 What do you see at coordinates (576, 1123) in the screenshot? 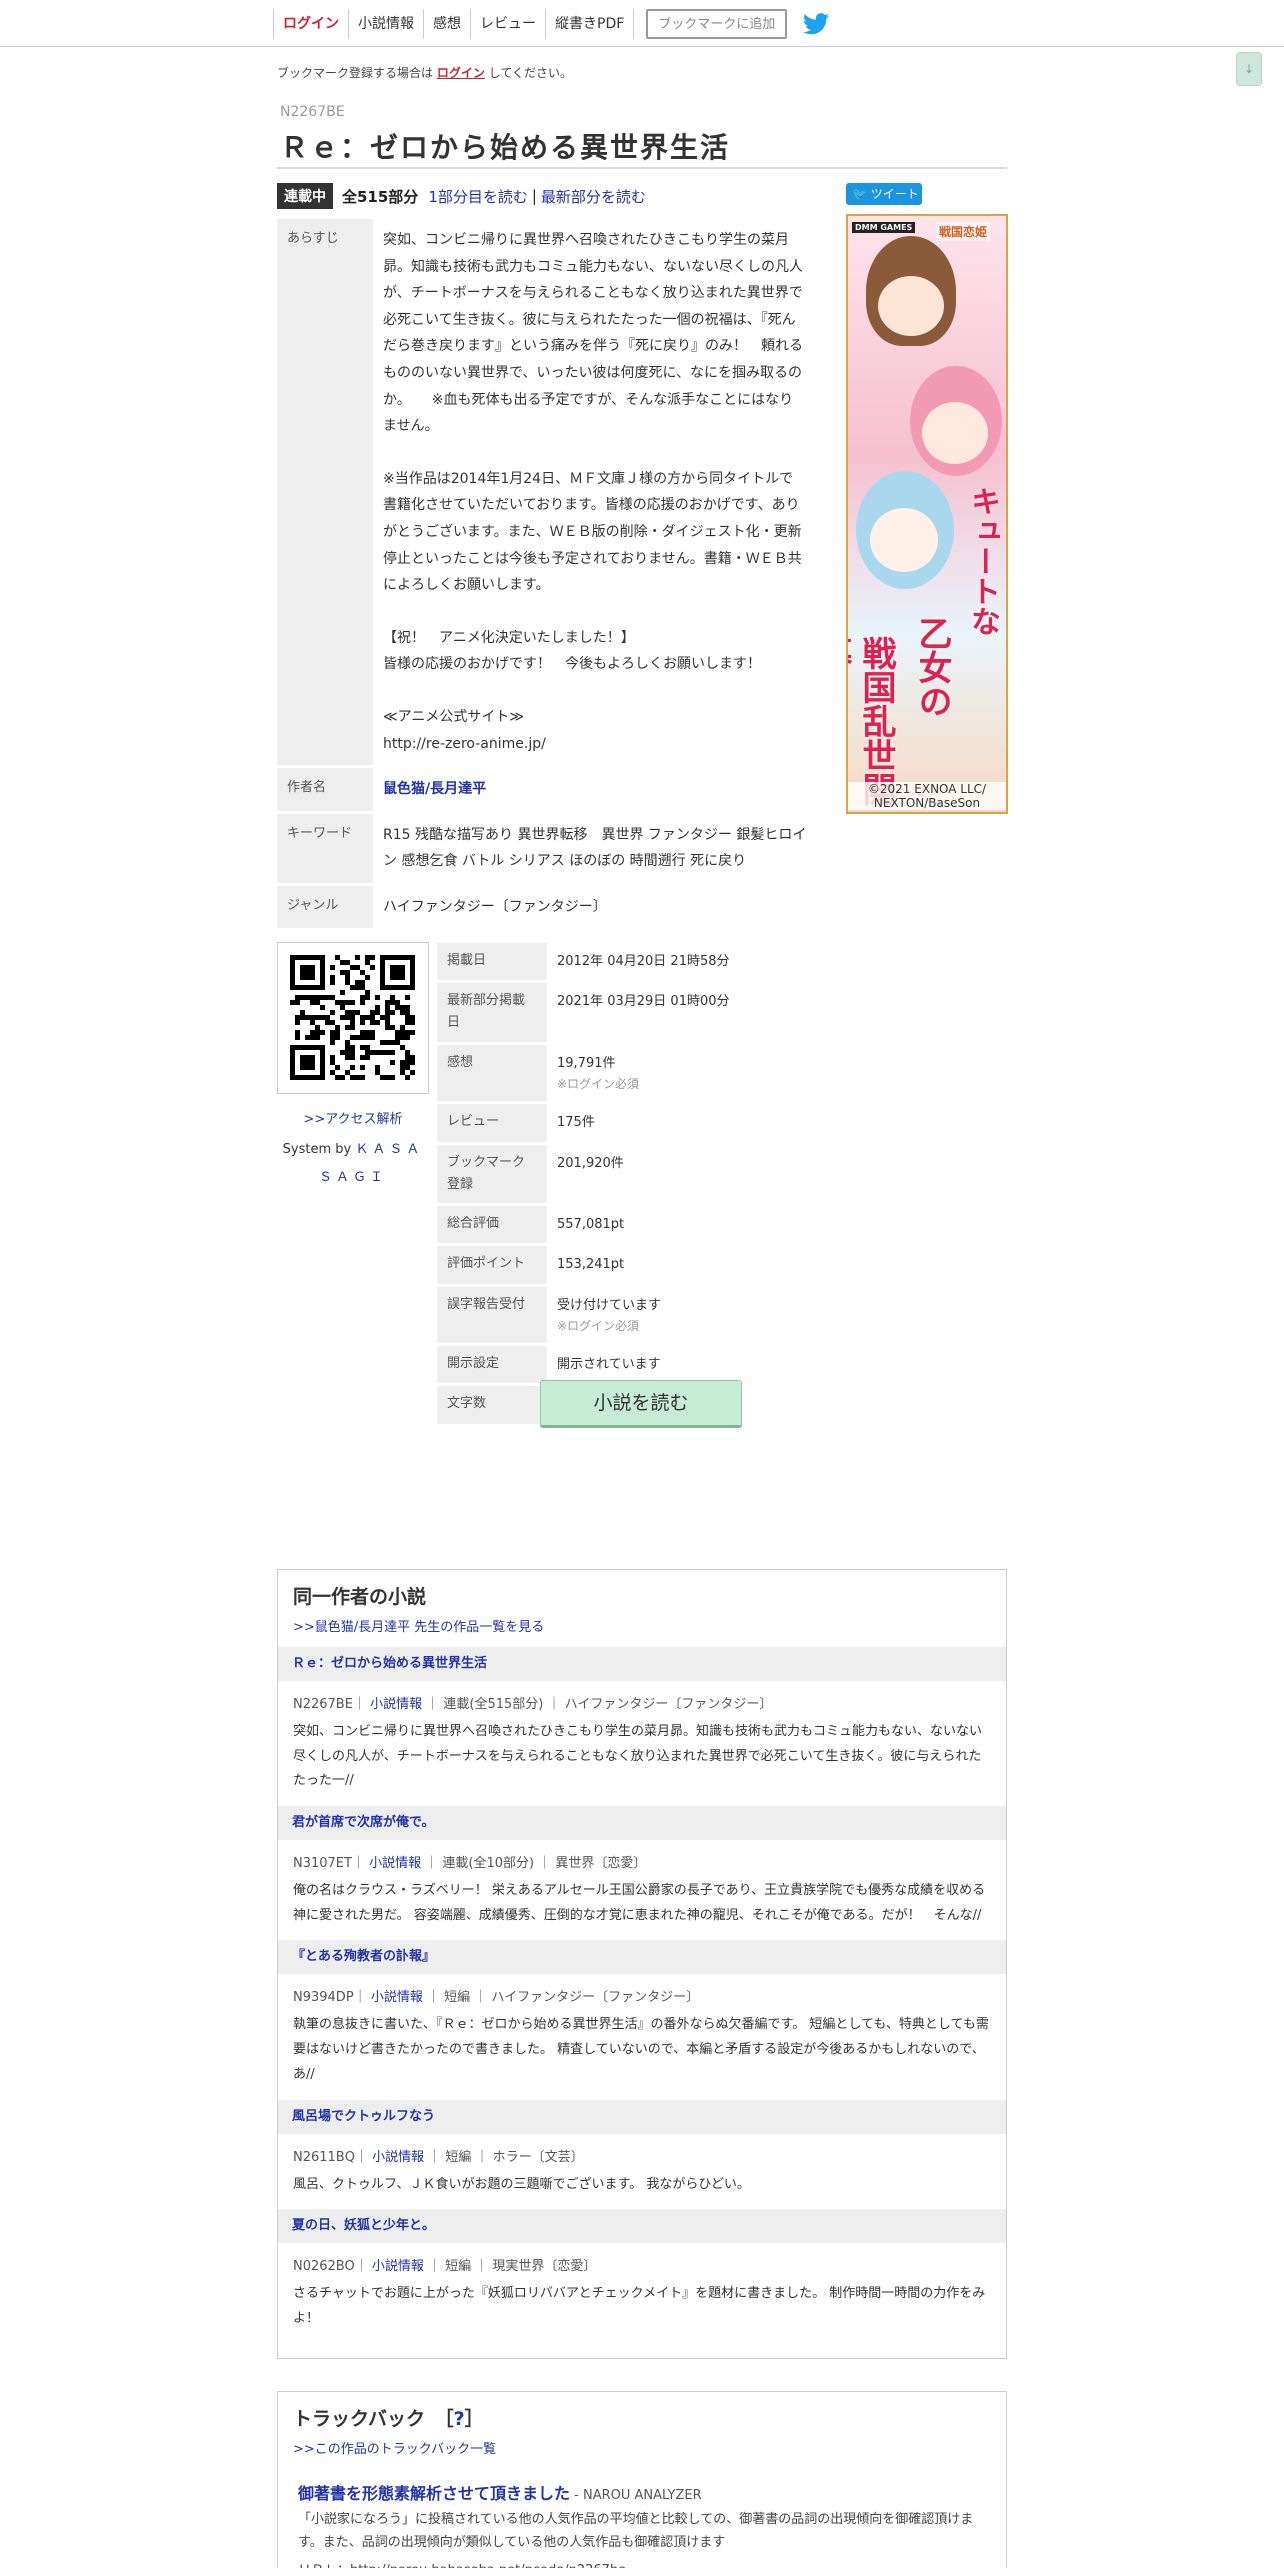
I see `stats-value: 175件` at bounding box center [576, 1123].